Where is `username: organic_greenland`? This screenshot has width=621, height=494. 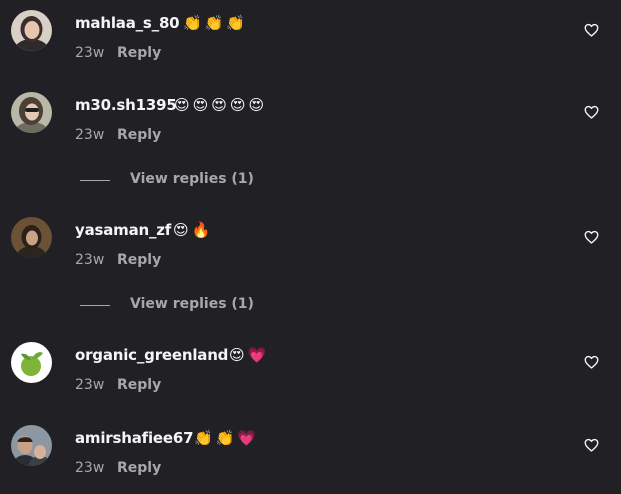
username: organic_greenland is located at coordinates (151, 355).